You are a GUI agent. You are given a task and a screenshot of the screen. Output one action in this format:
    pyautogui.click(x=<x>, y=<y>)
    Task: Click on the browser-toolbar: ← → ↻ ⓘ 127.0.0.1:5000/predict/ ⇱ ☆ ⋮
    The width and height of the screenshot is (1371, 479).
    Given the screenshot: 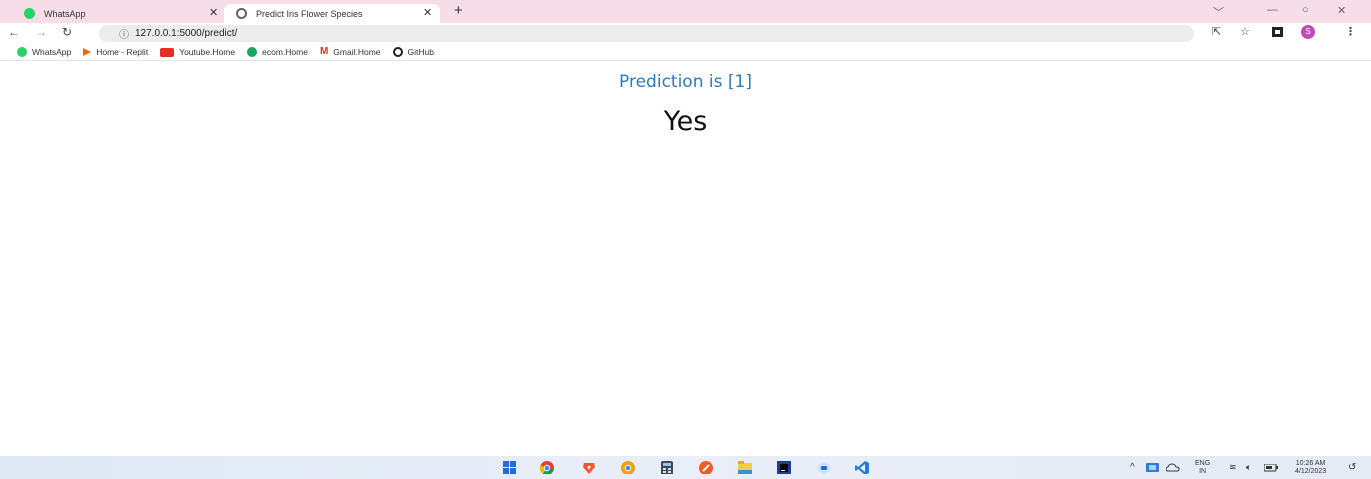 What is the action you would take?
    pyautogui.click(x=685, y=33)
    